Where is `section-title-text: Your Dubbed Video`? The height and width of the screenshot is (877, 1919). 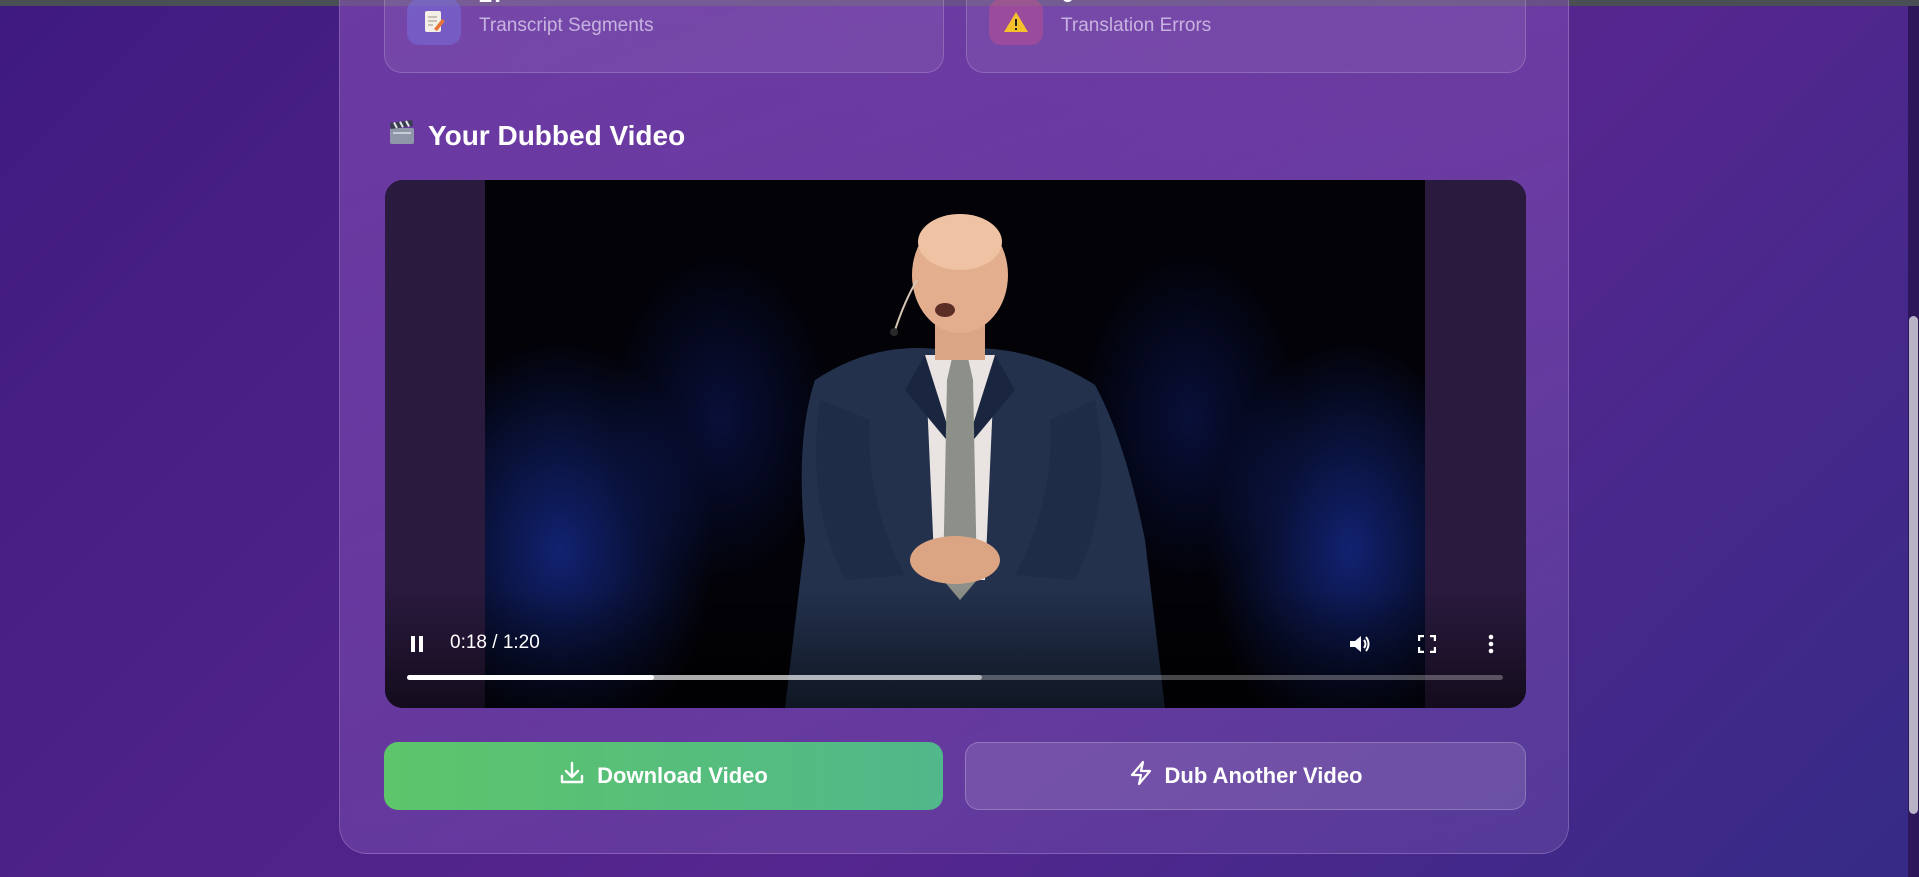
section-title-text: Your Dubbed Video is located at coordinates (557, 135).